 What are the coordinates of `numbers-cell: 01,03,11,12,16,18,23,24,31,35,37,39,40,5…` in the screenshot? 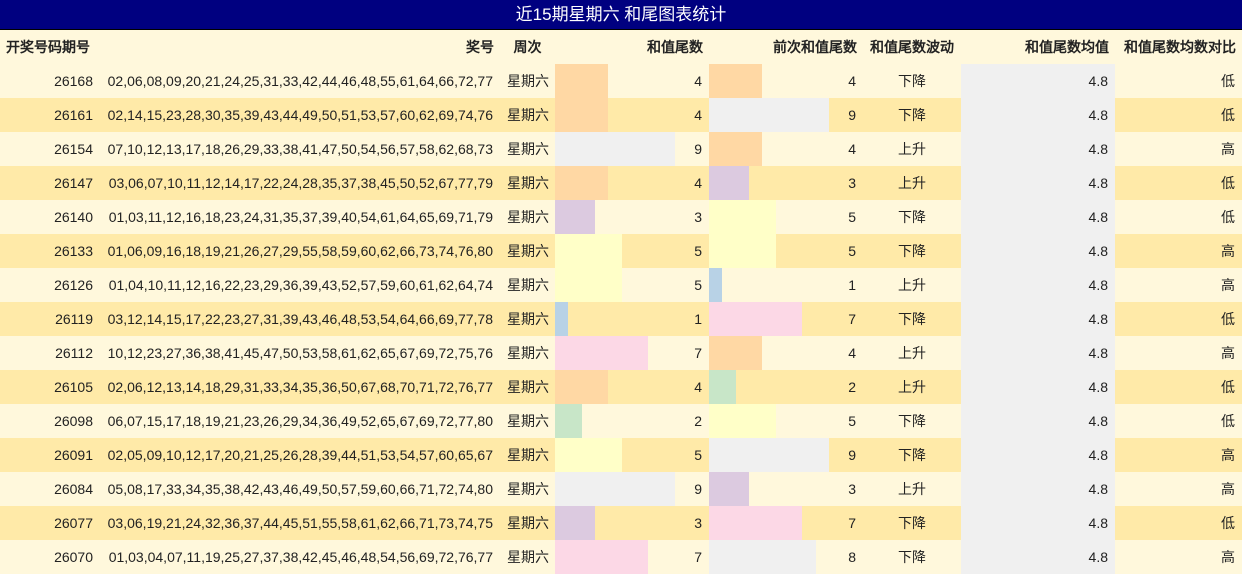 It's located at (300, 217).